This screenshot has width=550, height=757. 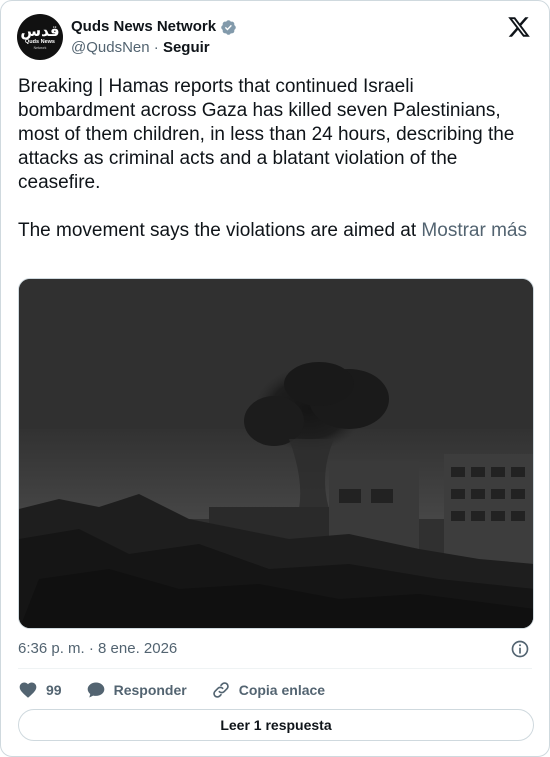 I want to click on avatar: قدس Quds News Network, so click(x=40, y=37).